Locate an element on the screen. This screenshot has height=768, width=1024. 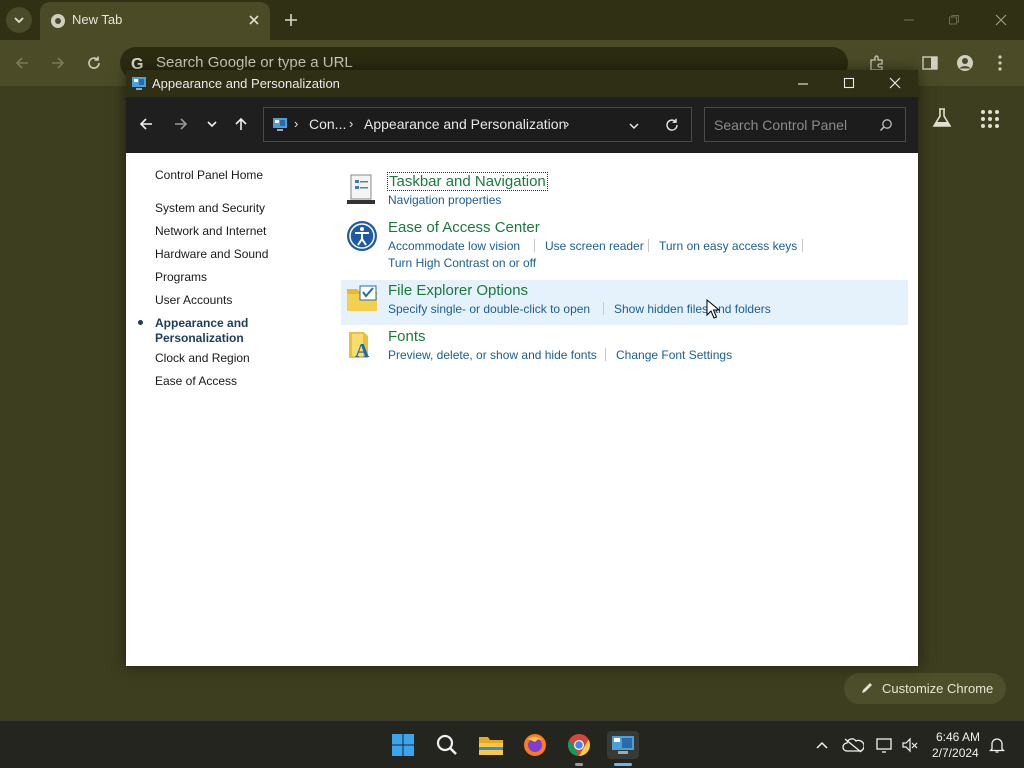
clock-time: 6:46 AM is located at coordinates (958, 737).